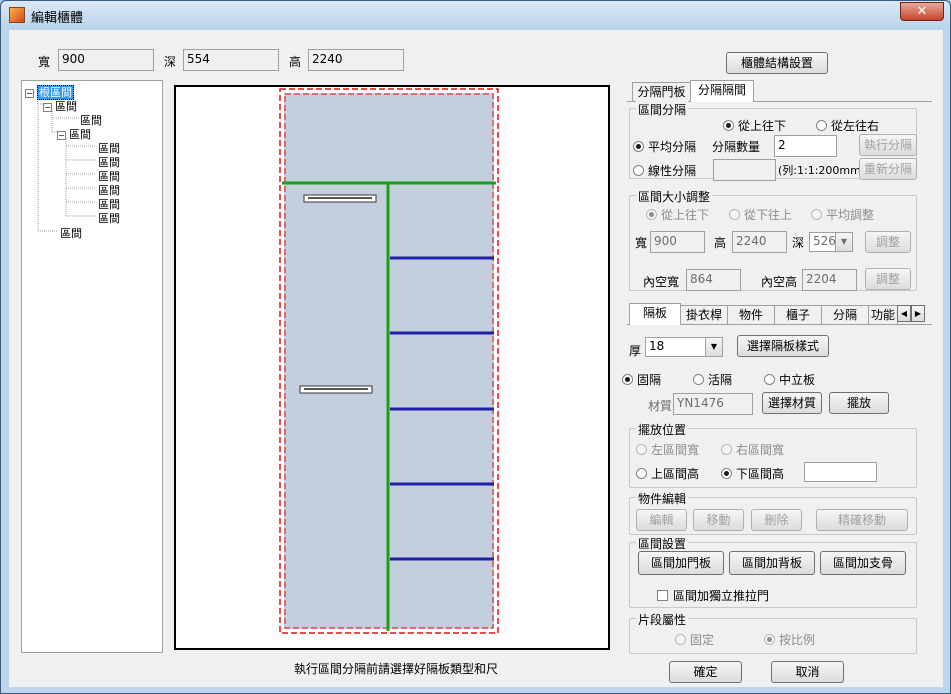  Describe the element at coordinates (662, 109) in the screenshot. I see `split-group-title: 區間分隔` at that location.